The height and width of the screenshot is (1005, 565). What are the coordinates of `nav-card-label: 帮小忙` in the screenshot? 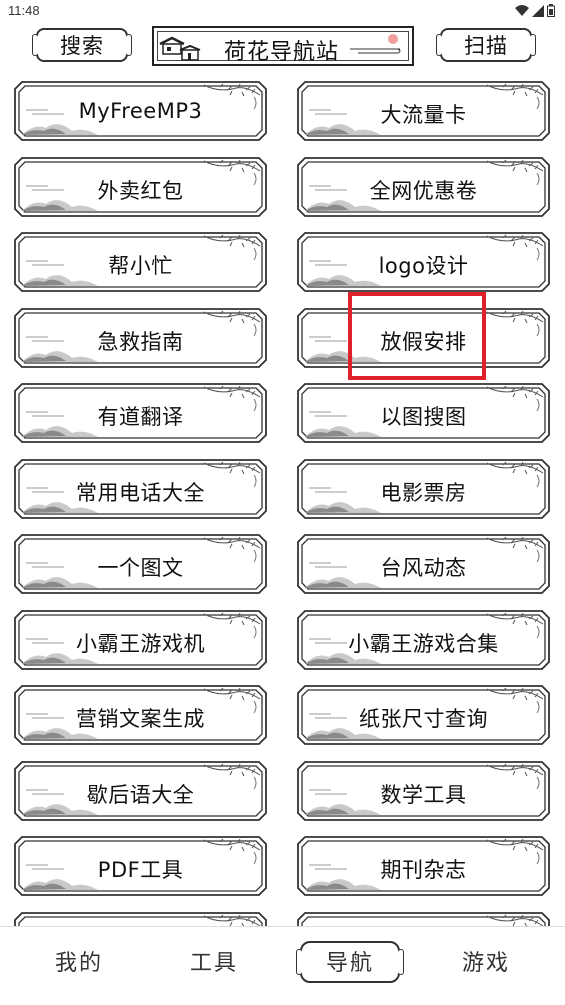 It's located at (140, 266).